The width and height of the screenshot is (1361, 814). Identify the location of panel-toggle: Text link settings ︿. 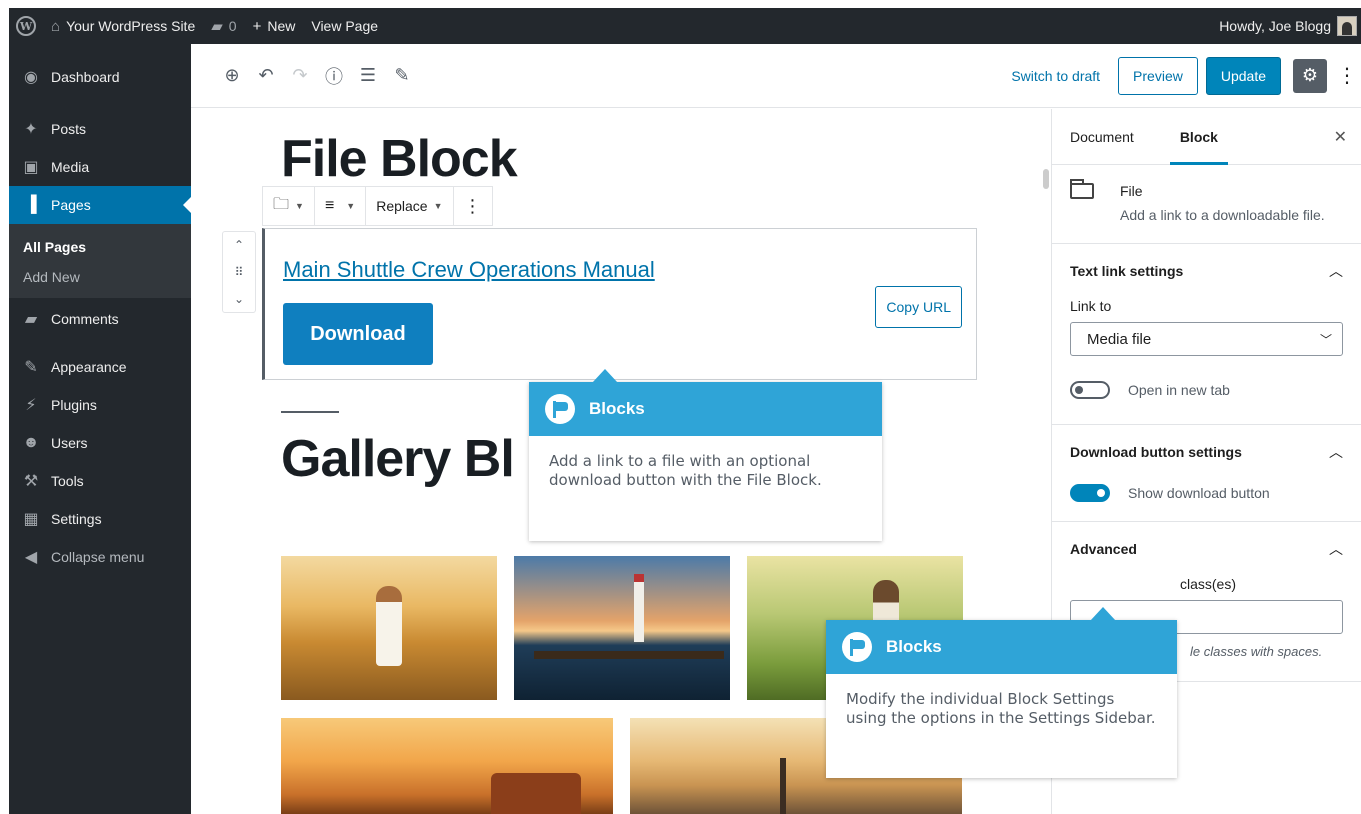
(1206, 271).